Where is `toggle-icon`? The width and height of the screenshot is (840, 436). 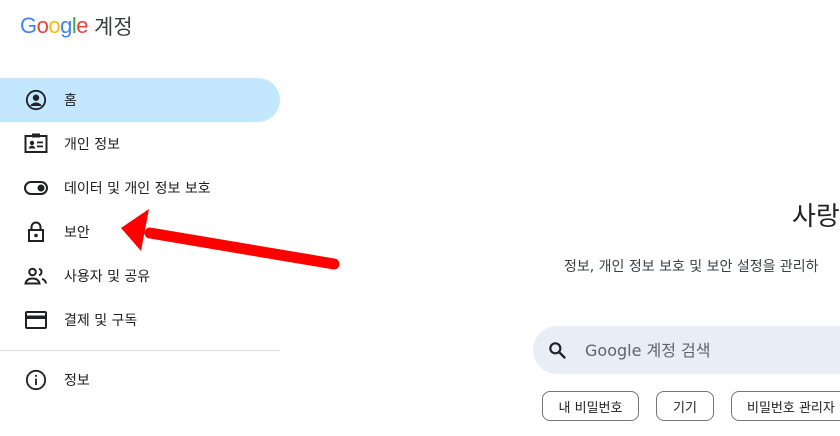 toggle-icon is located at coordinates (36, 188).